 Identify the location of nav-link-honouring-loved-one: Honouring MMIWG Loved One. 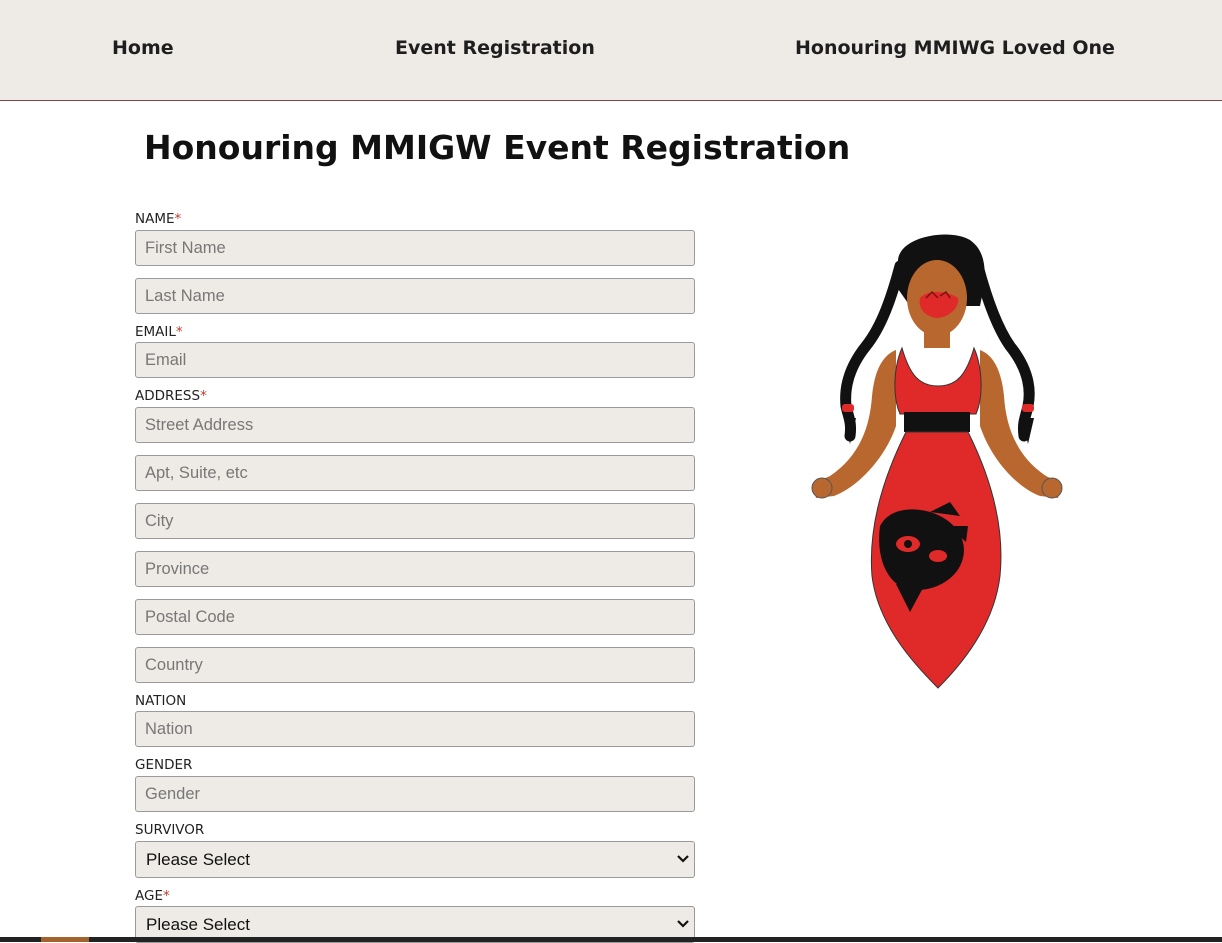
(955, 48).